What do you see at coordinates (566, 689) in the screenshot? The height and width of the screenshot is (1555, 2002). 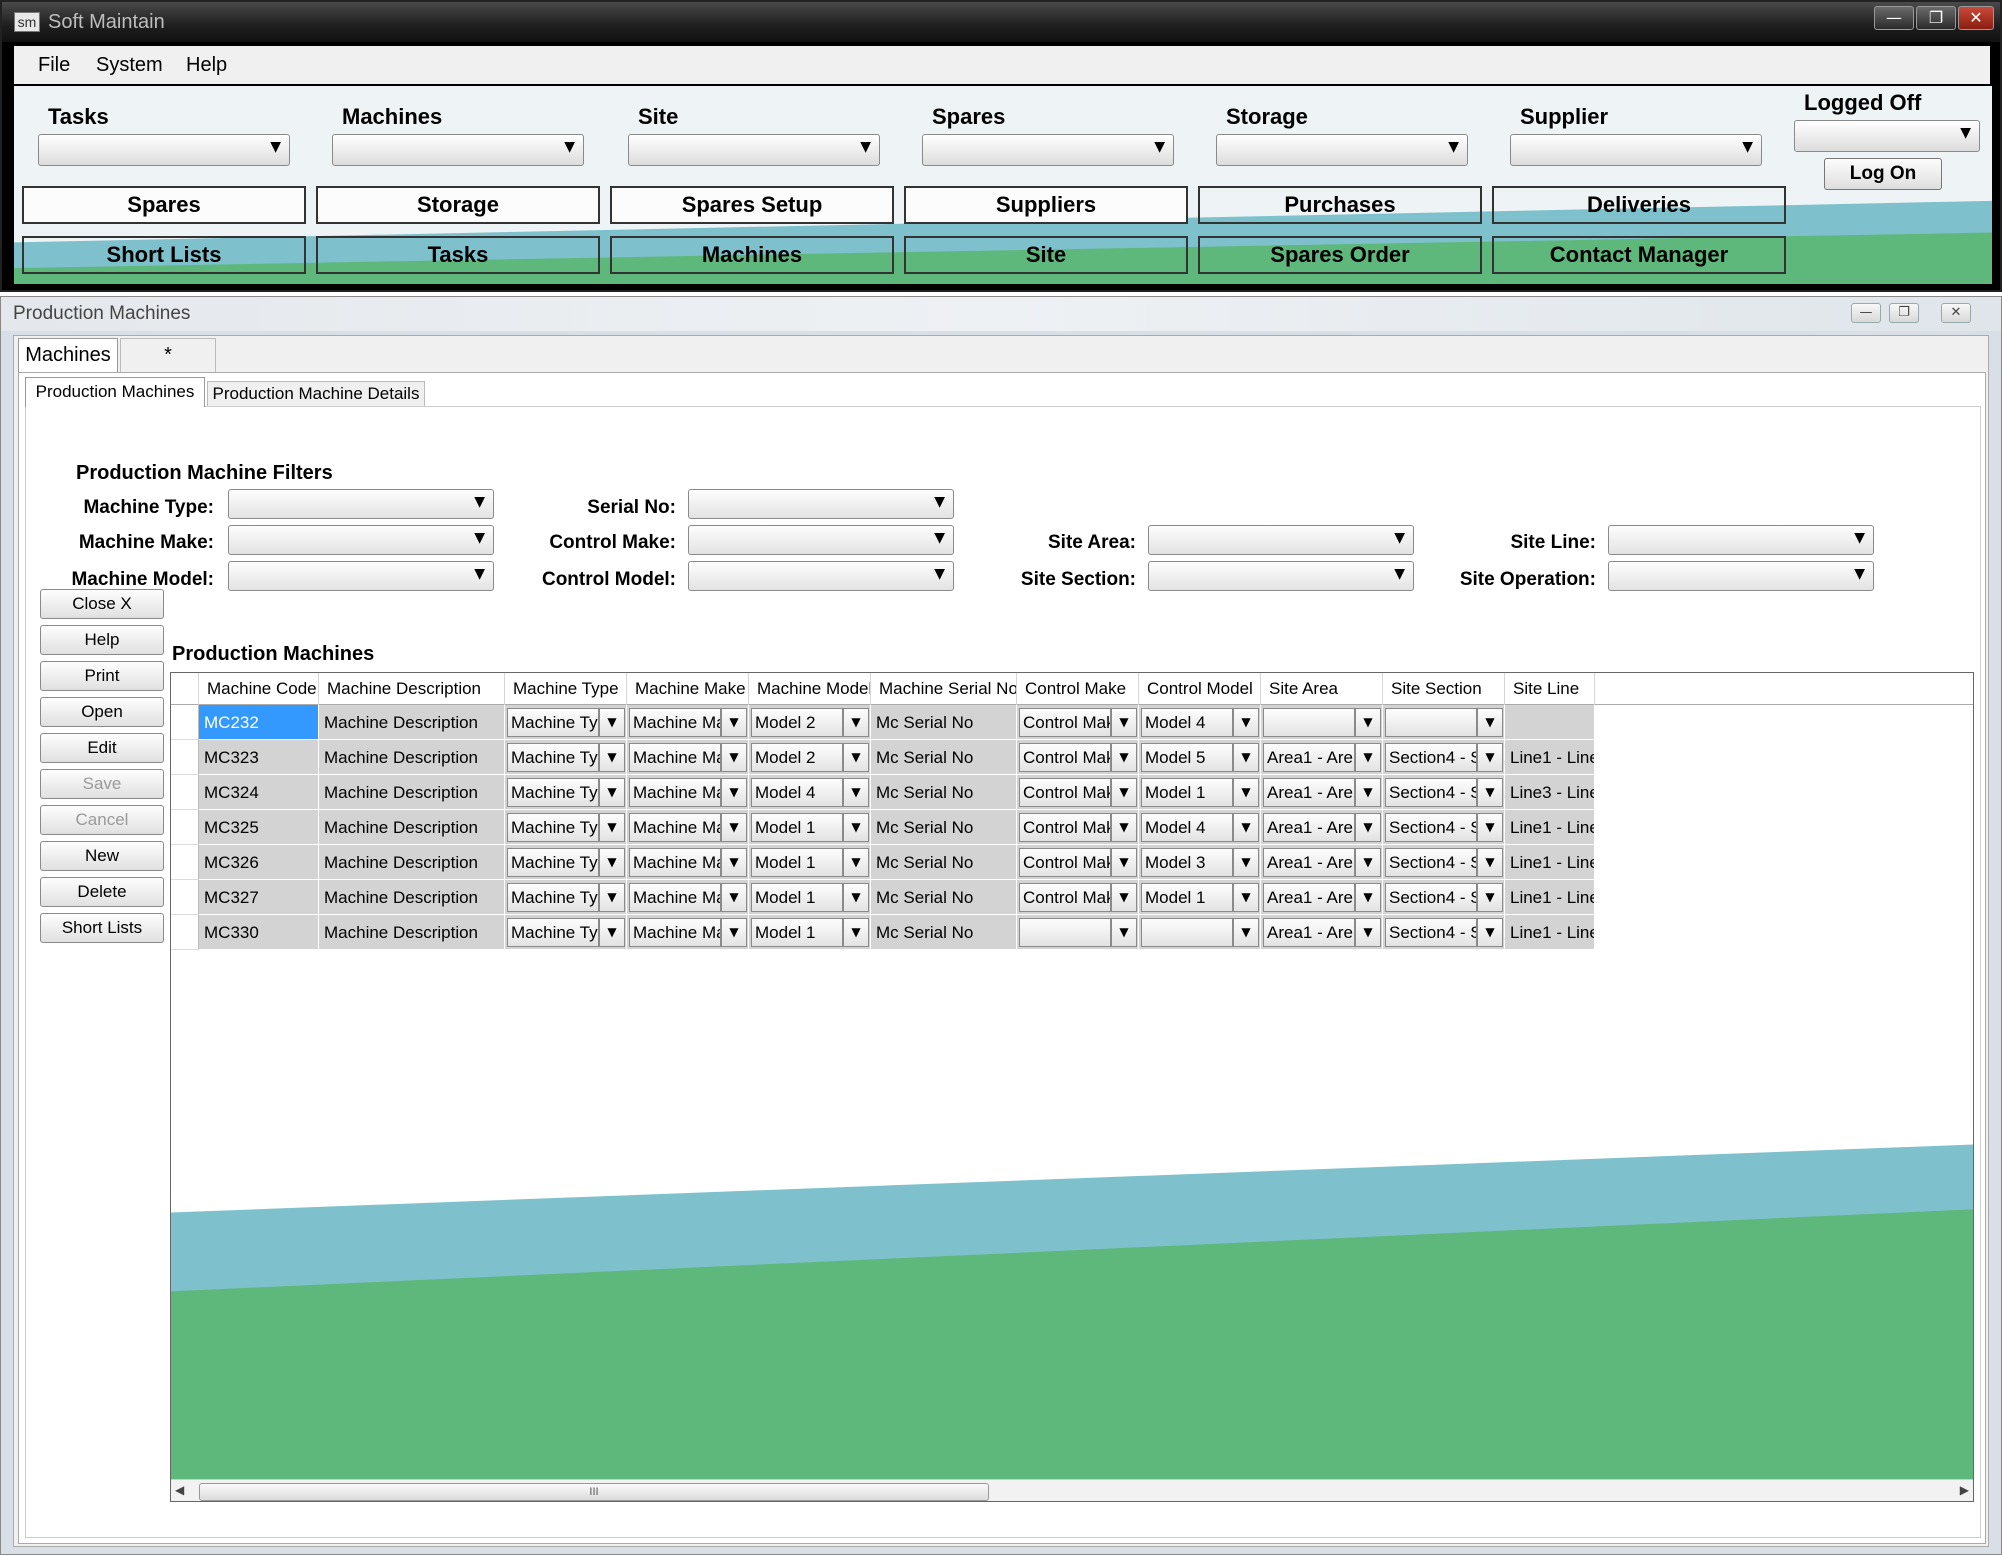 I see `column-header-machine-type: Machine Type` at bounding box center [566, 689].